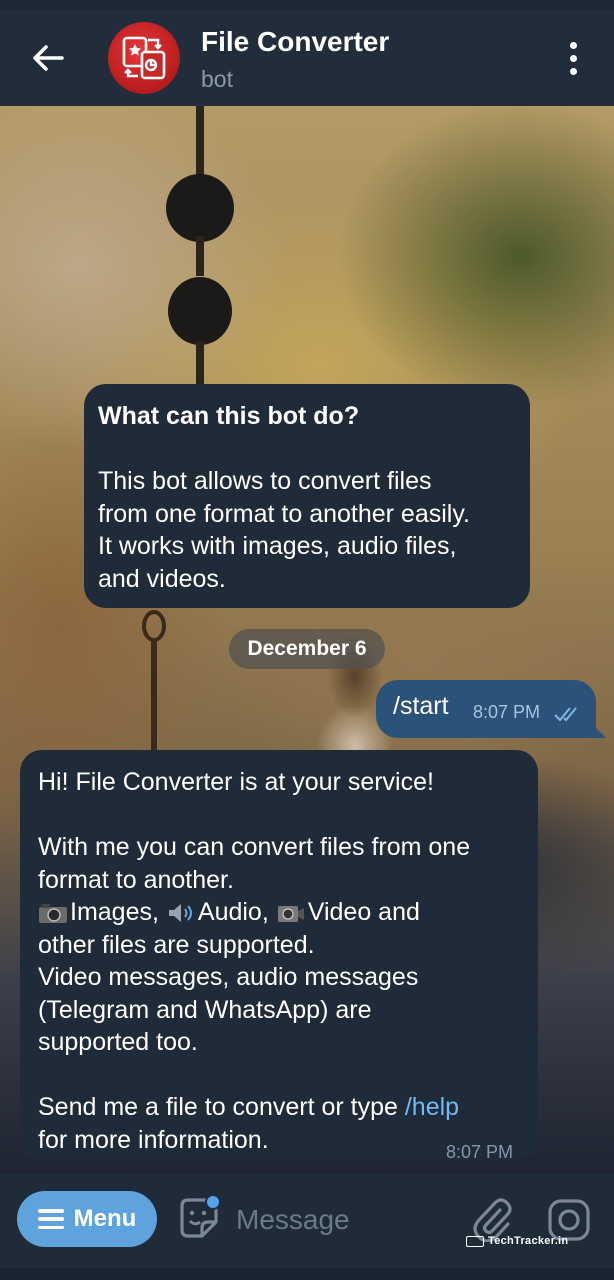 This screenshot has height=1280, width=614. Describe the element at coordinates (217, 79) in the screenshot. I see `chat-subtitle: bot` at that location.